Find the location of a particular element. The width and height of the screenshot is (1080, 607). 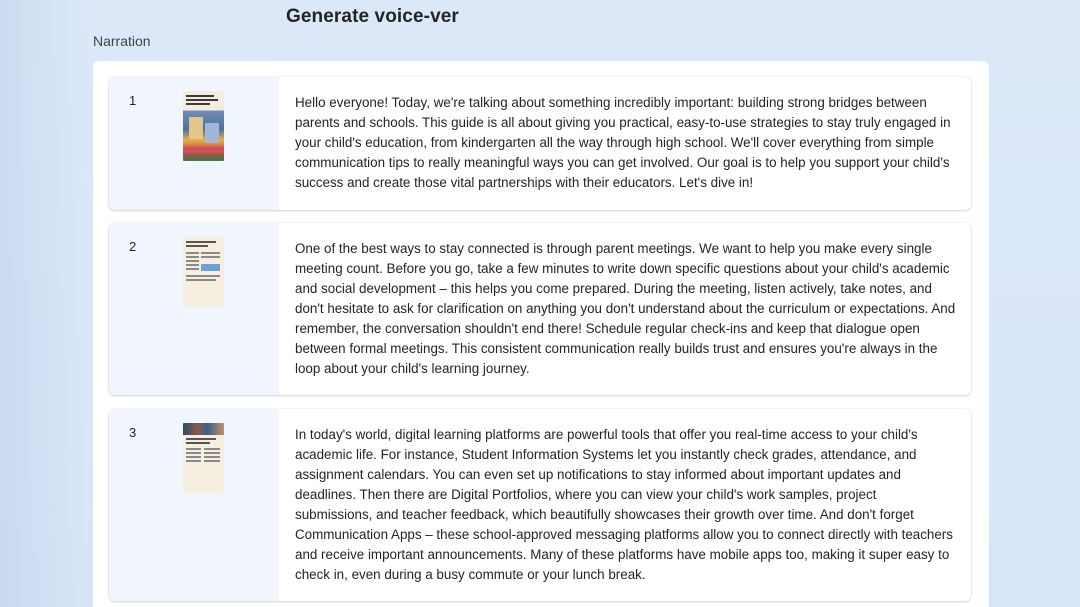

slide-column: 3 is located at coordinates (194, 505).